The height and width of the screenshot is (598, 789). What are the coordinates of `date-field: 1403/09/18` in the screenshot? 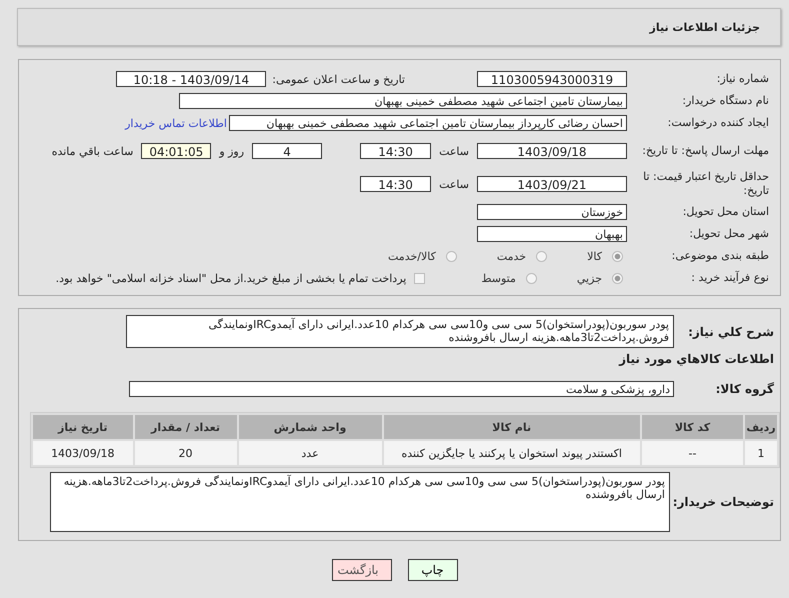 It's located at (552, 151).